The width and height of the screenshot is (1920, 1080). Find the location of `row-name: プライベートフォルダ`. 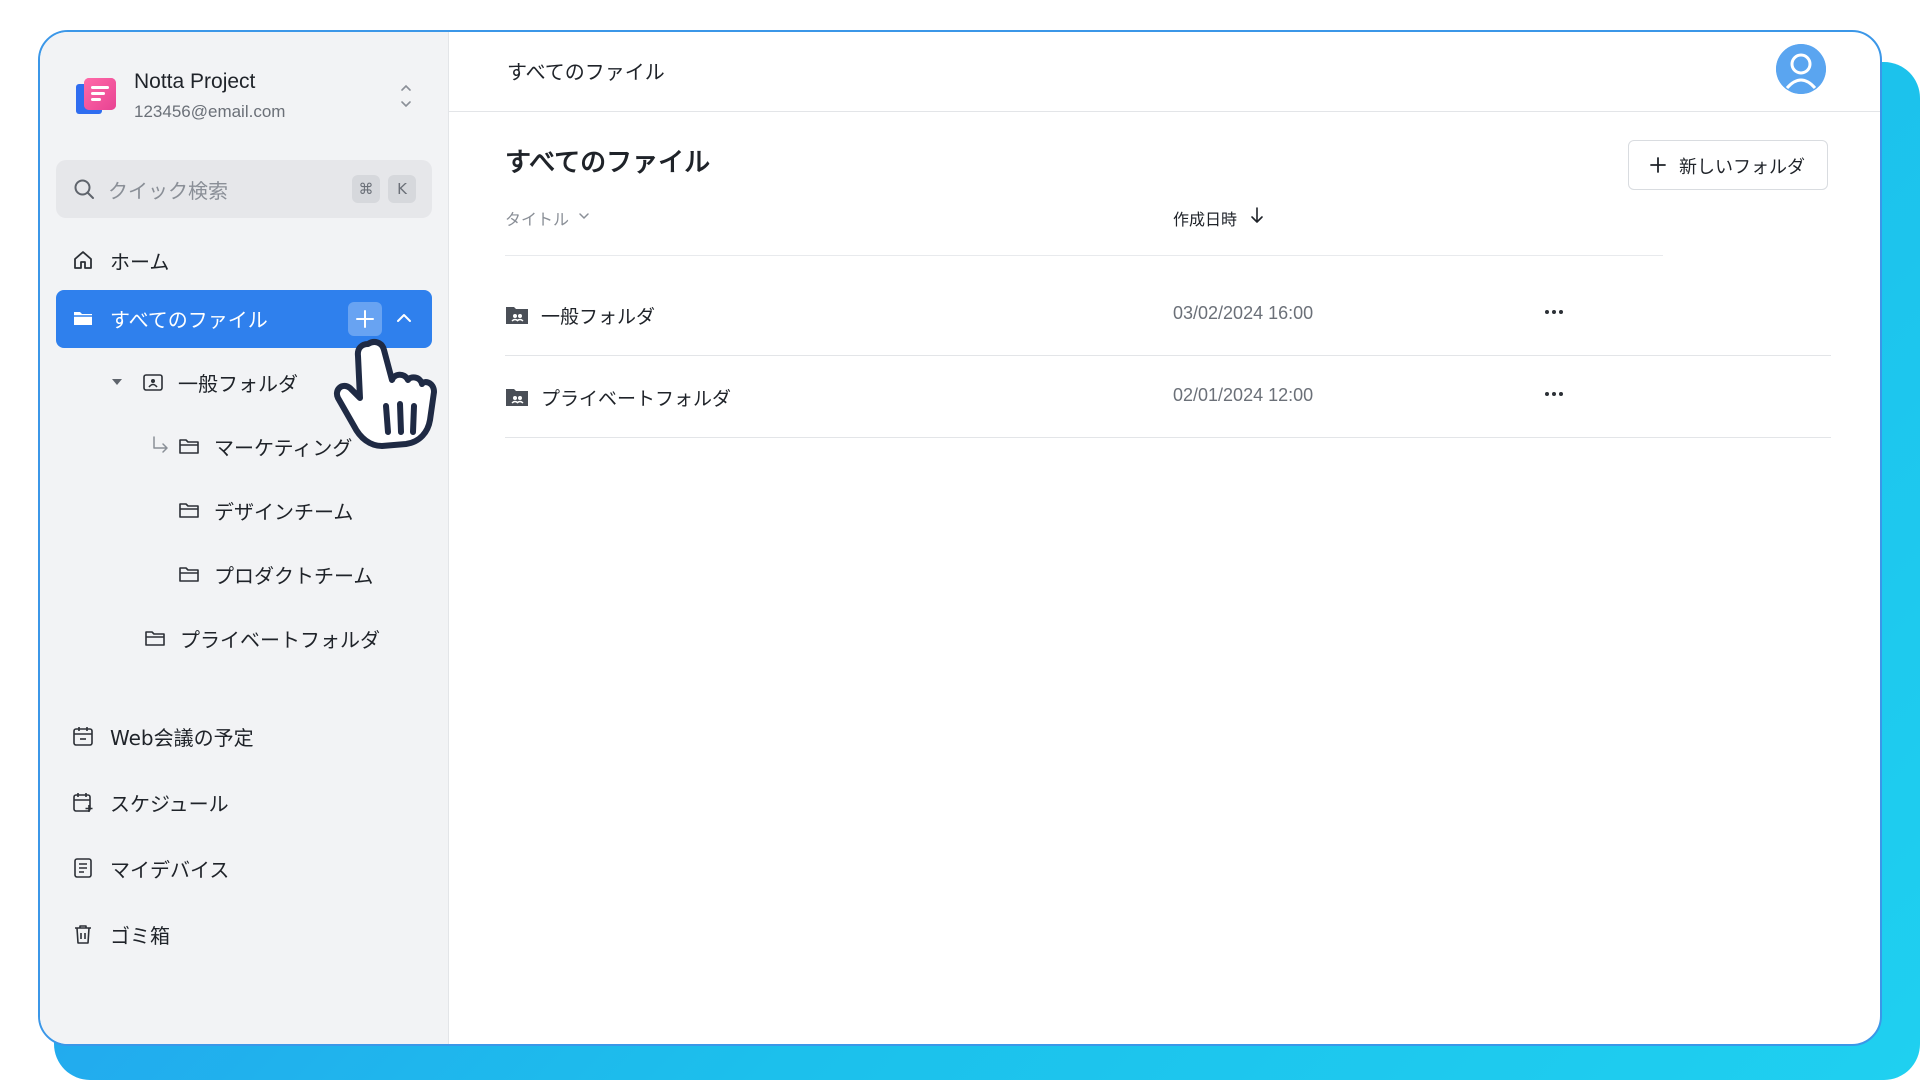

row-name: プライベートフォルダ is located at coordinates (636, 399).